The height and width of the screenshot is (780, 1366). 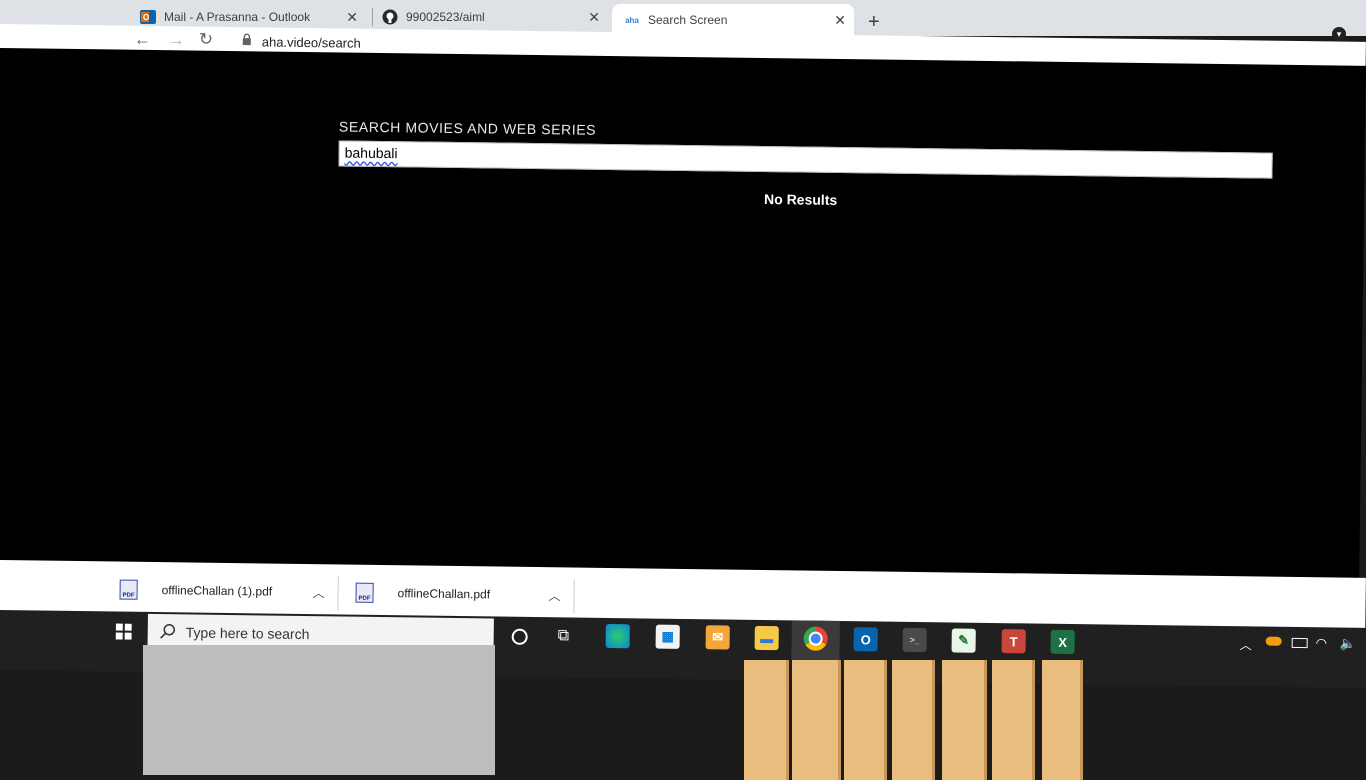 What do you see at coordinates (390, 17) in the screenshot?
I see `github-icon` at bounding box center [390, 17].